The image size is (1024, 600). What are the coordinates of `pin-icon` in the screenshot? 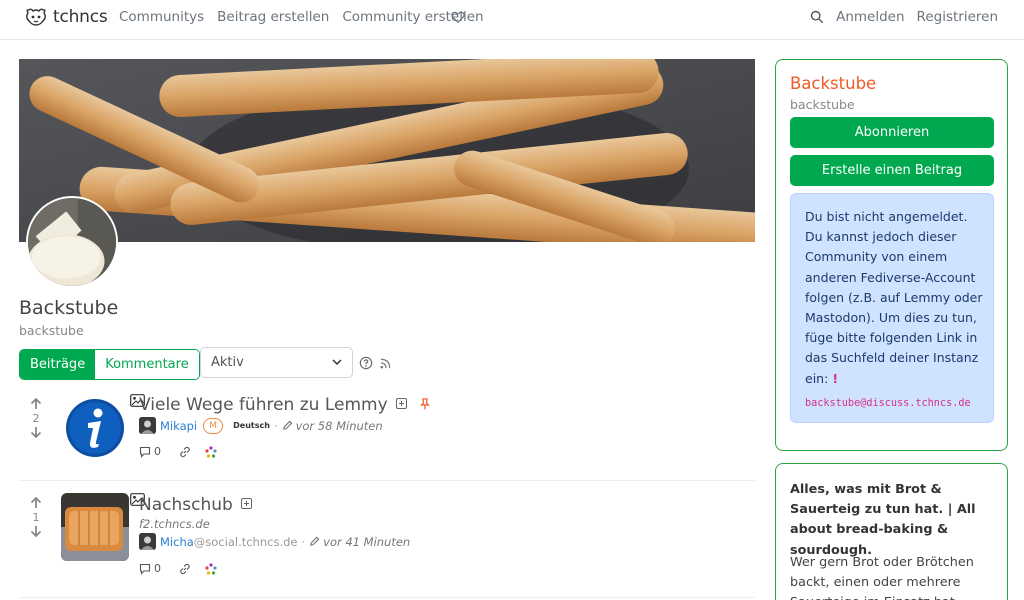 It's located at (424, 404).